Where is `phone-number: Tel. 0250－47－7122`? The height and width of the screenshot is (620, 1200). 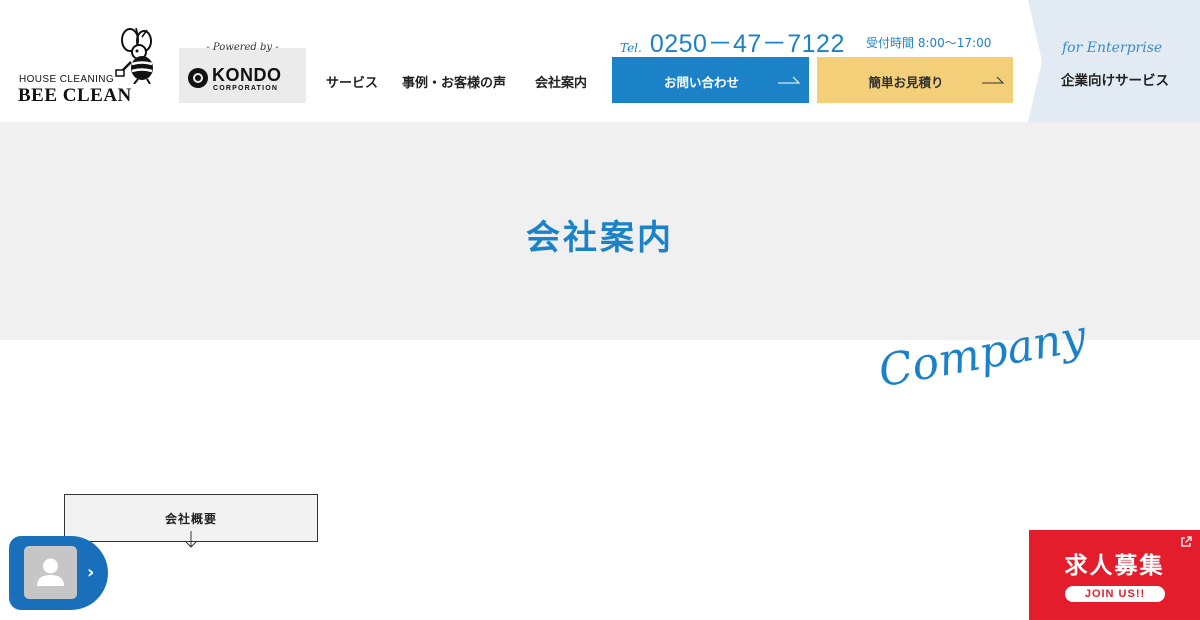
phone-number: Tel. 0250－47－7122 is located at coordinates (732, 42).